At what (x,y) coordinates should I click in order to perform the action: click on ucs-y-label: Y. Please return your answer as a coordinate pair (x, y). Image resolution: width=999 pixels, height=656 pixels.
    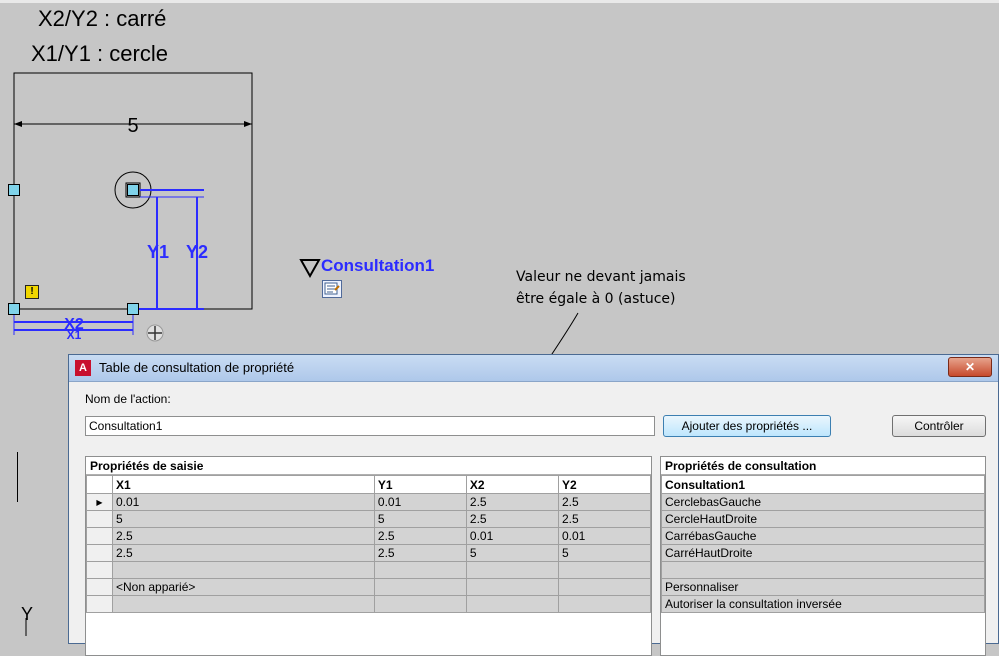
    Looking at the image, I should click on (27, 614).